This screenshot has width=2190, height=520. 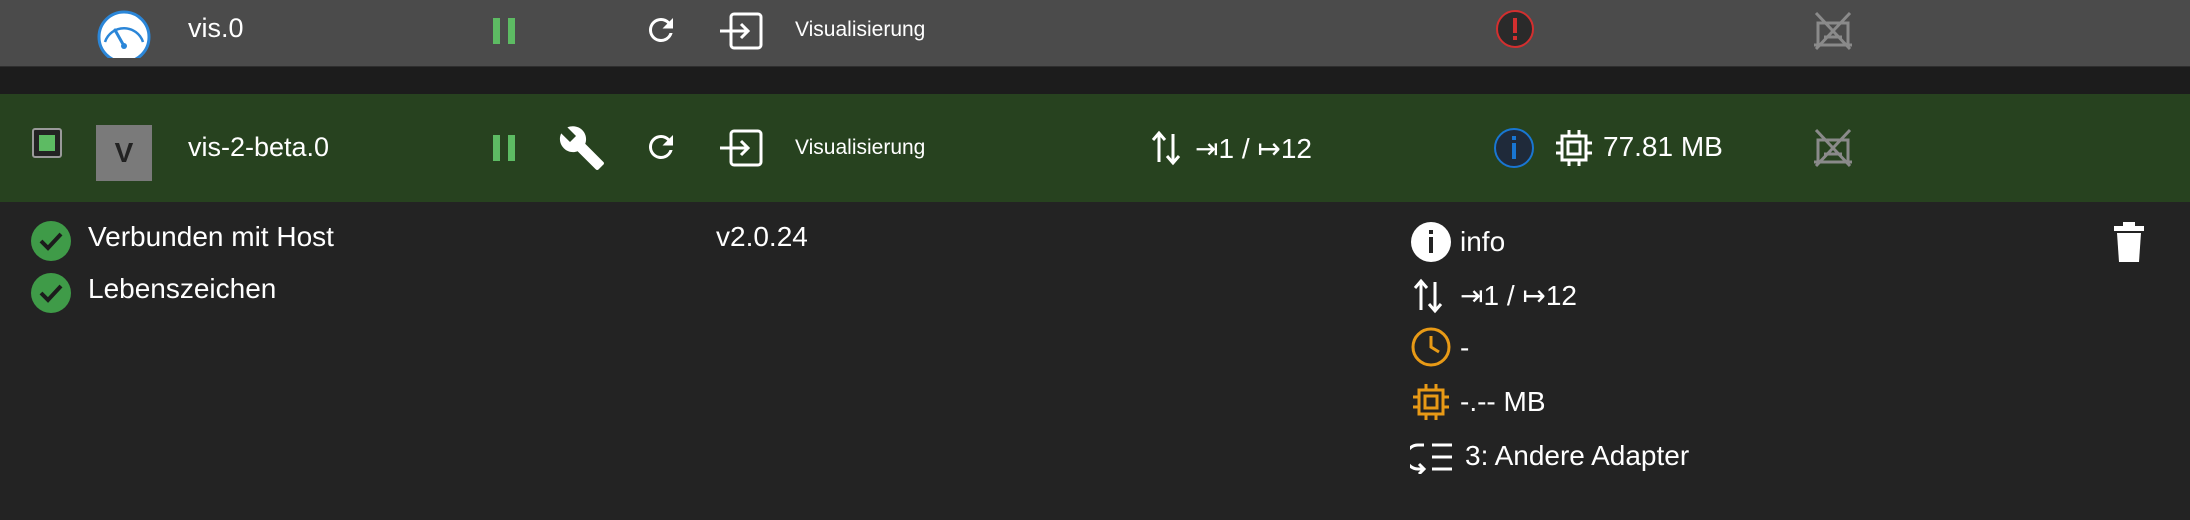 What do you see at coordinates (124, 153) in the screenshot?
I see `adapter-letter-icon: V` at bounding box center [124, 153].